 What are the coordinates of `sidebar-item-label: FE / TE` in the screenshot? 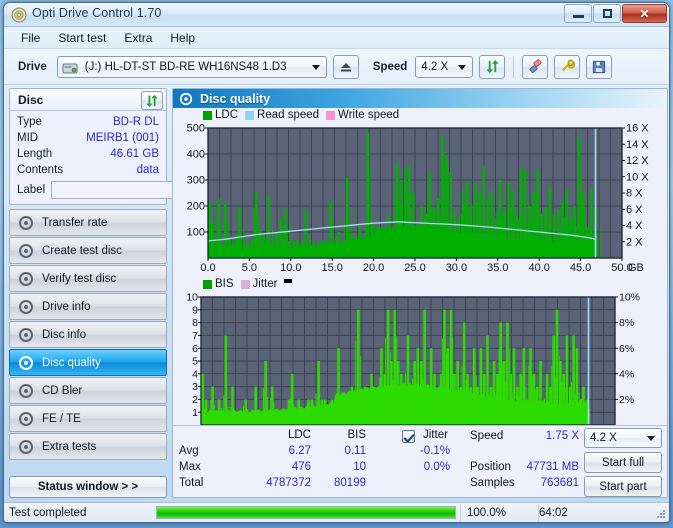 It's located at (61, 418).